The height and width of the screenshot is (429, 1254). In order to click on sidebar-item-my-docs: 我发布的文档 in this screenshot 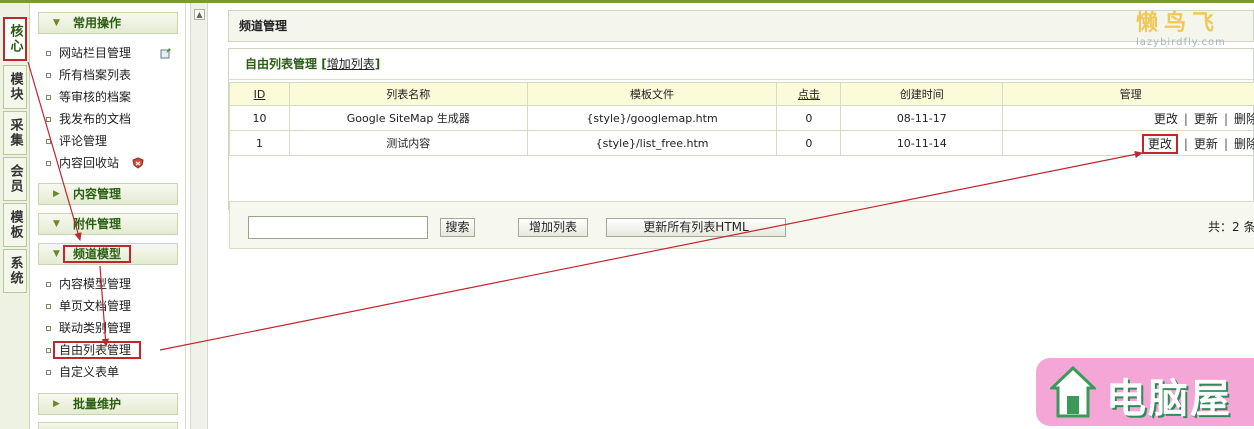, I will do `click(88, 119)`.